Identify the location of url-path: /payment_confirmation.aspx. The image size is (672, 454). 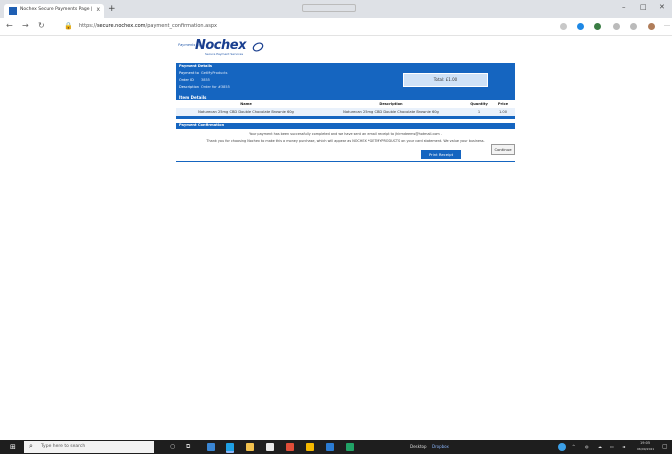
(181, 26).